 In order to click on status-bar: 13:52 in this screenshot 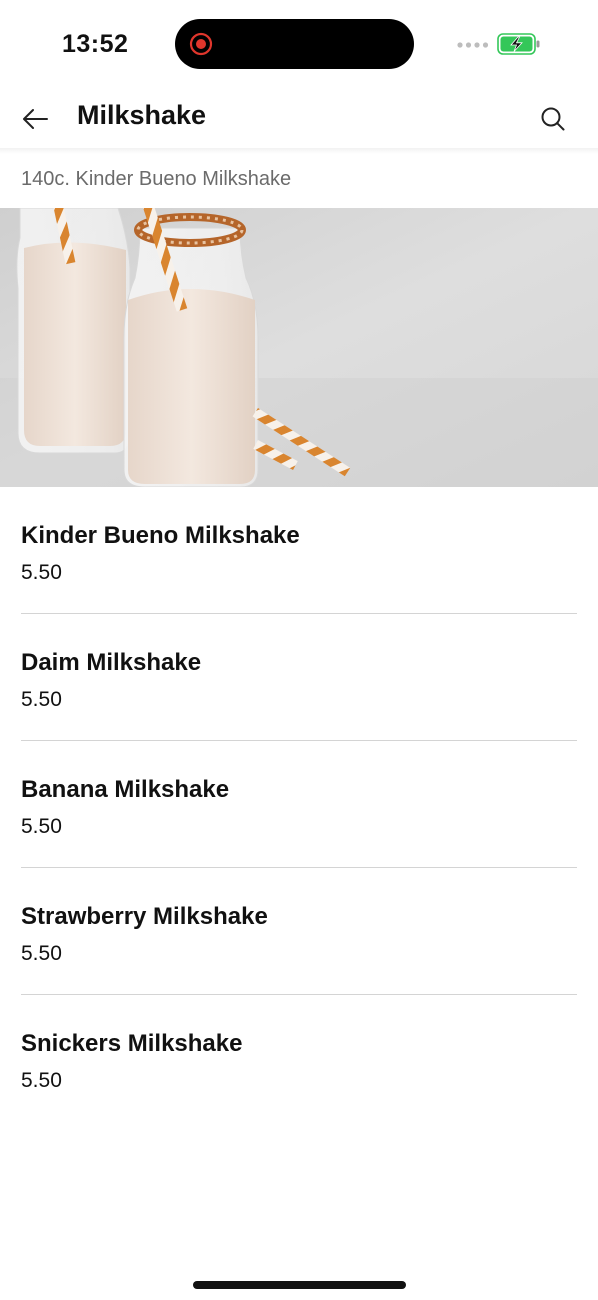, I will do `click(299, 45)`.